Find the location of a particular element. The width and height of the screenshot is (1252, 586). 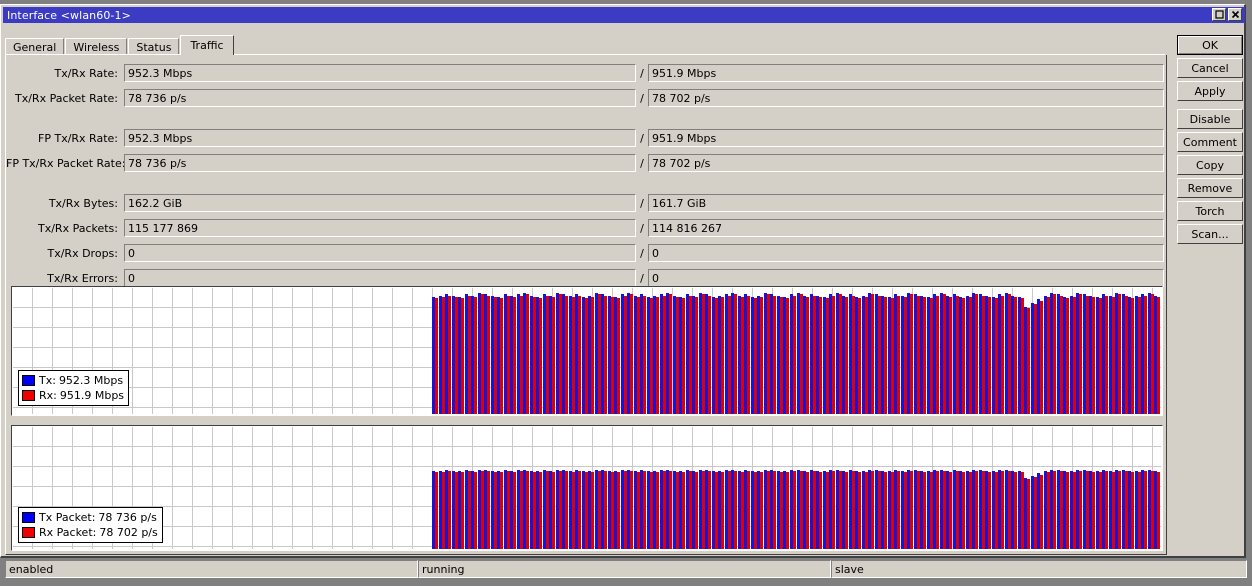

copy-button: Copy is located at coordinates (1210, 165).